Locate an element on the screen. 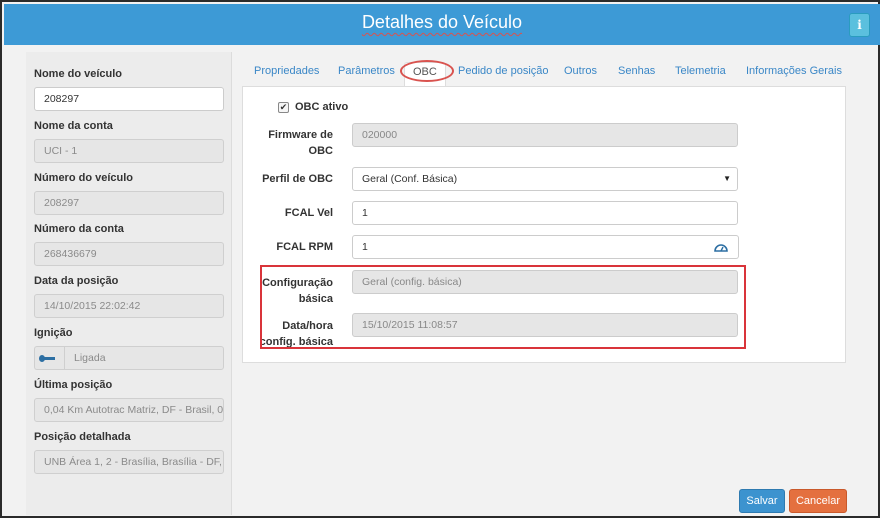 The image size is (880, 518). last-position-value: 0,04 Km Autotrac Matriz, DF - Brasil, 0. is located at coordinates (129, 410).